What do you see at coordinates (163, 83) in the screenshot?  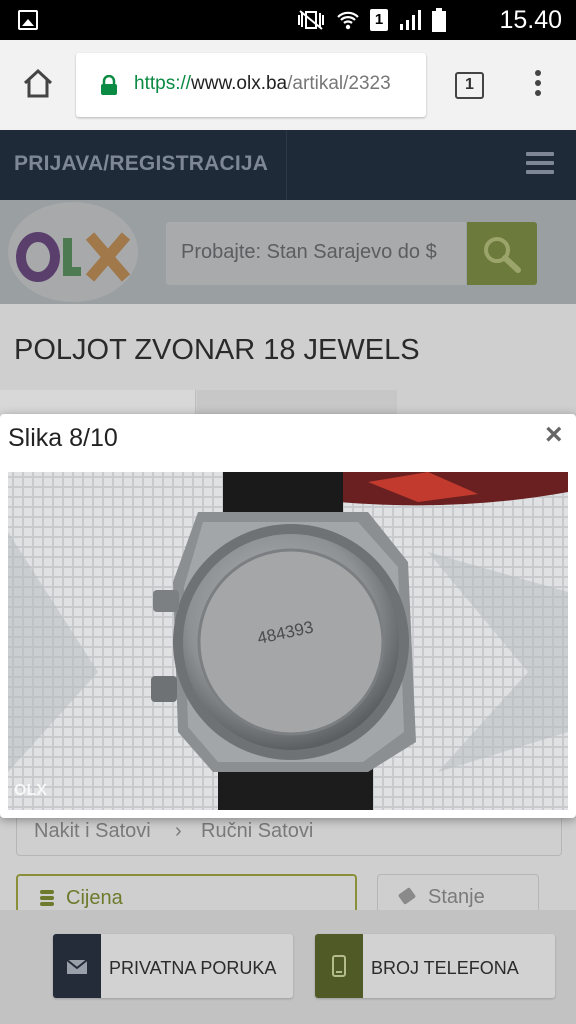 I see `url-scheme: https://` at bounding box center [163, 83].